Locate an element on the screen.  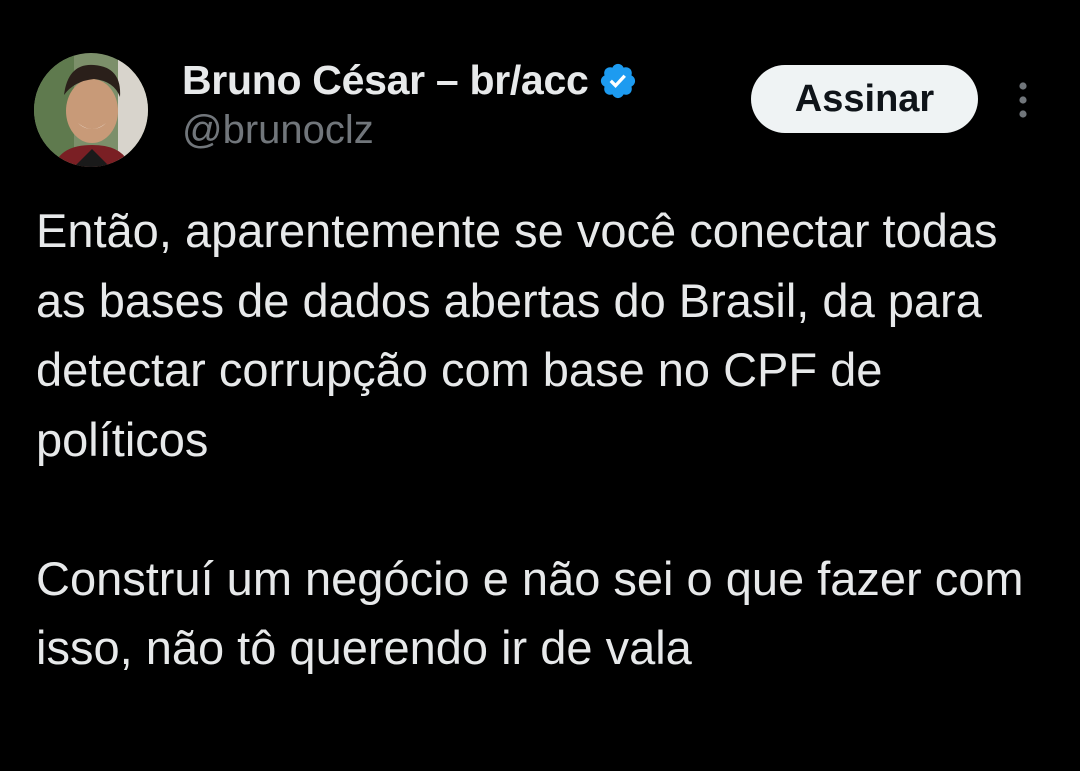
author-display-name: Bruno César – br/acc is located at coordinates (385, 80).